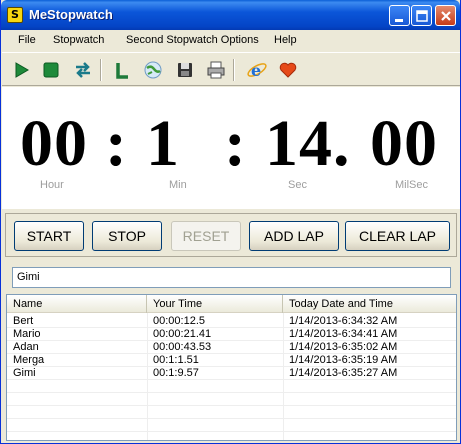 The image size is (461, 444). I want to click on control-buttons: START STOP RESET ADD LAP CLEAR LAP, so click(231, 235).